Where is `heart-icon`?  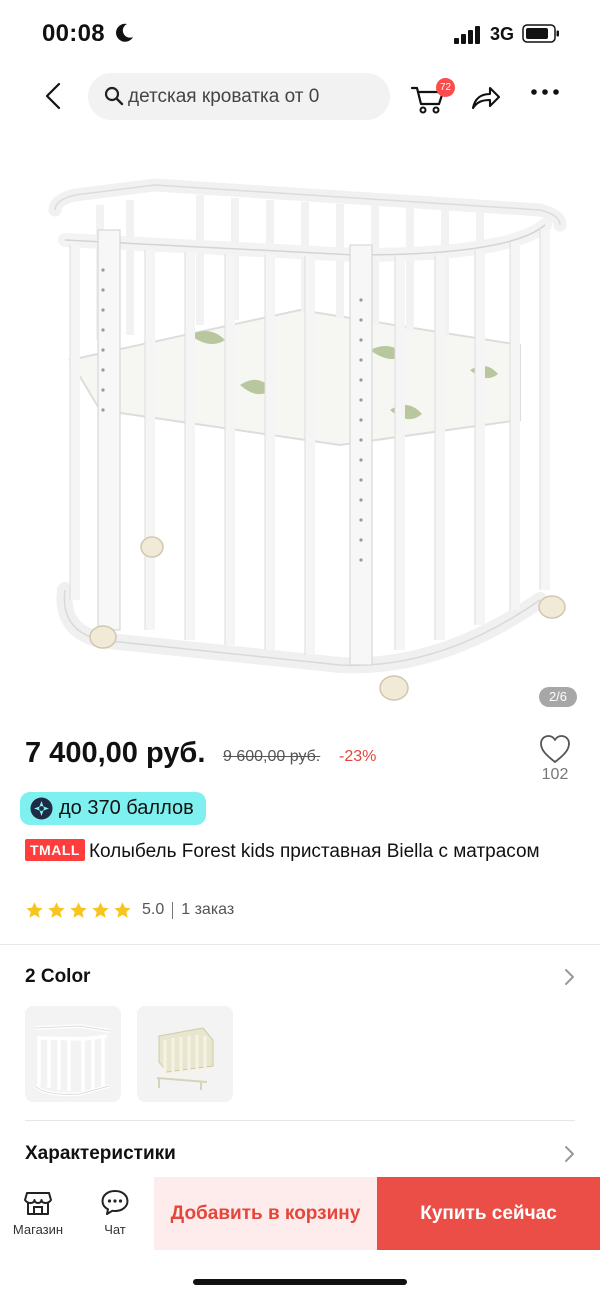
heart-icon is located at coordinates (555, 749).